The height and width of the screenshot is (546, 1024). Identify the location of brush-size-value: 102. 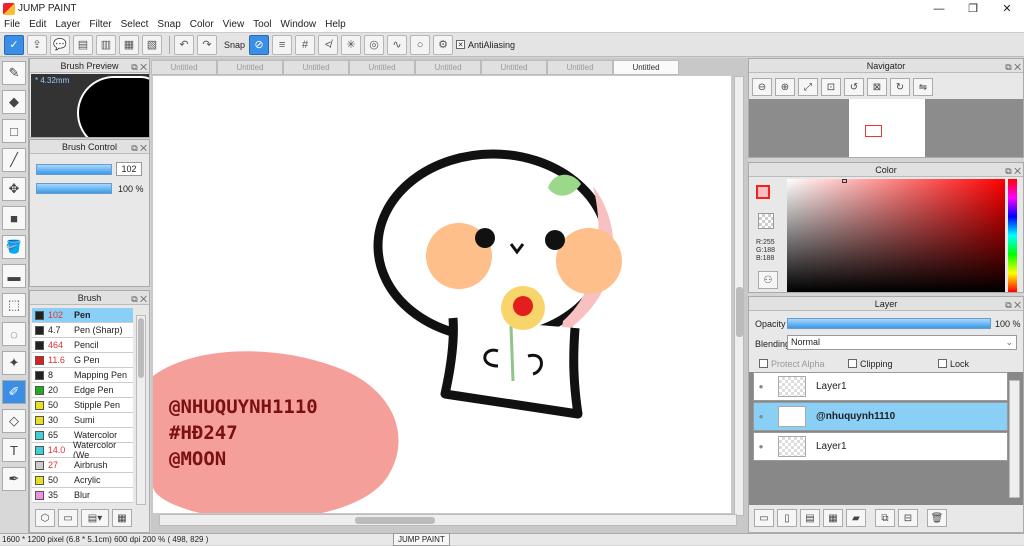
(129, 169).